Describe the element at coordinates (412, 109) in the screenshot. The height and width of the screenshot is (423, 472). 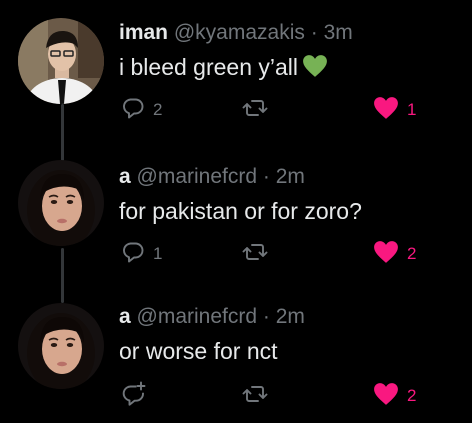
I see `like-count: 1` at that location.